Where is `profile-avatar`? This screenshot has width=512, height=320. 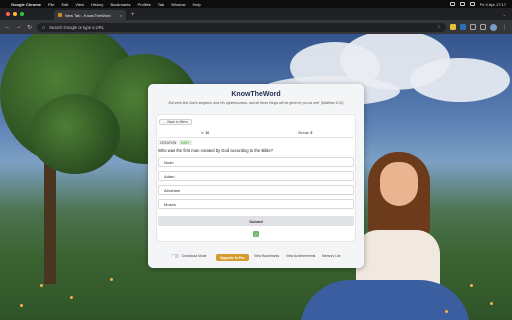 profile-avatar is located at coordinates (493, 27).